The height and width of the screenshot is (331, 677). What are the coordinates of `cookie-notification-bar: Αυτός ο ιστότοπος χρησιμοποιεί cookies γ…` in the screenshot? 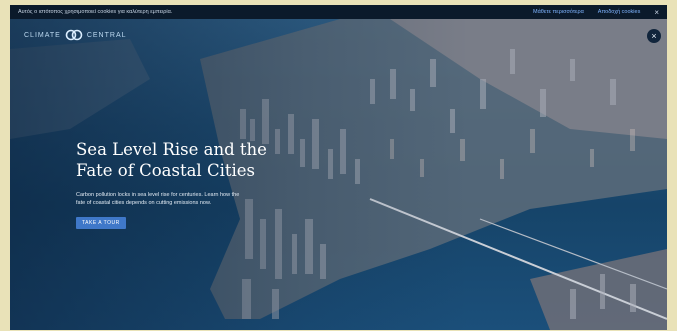 It's located at (338, 12).